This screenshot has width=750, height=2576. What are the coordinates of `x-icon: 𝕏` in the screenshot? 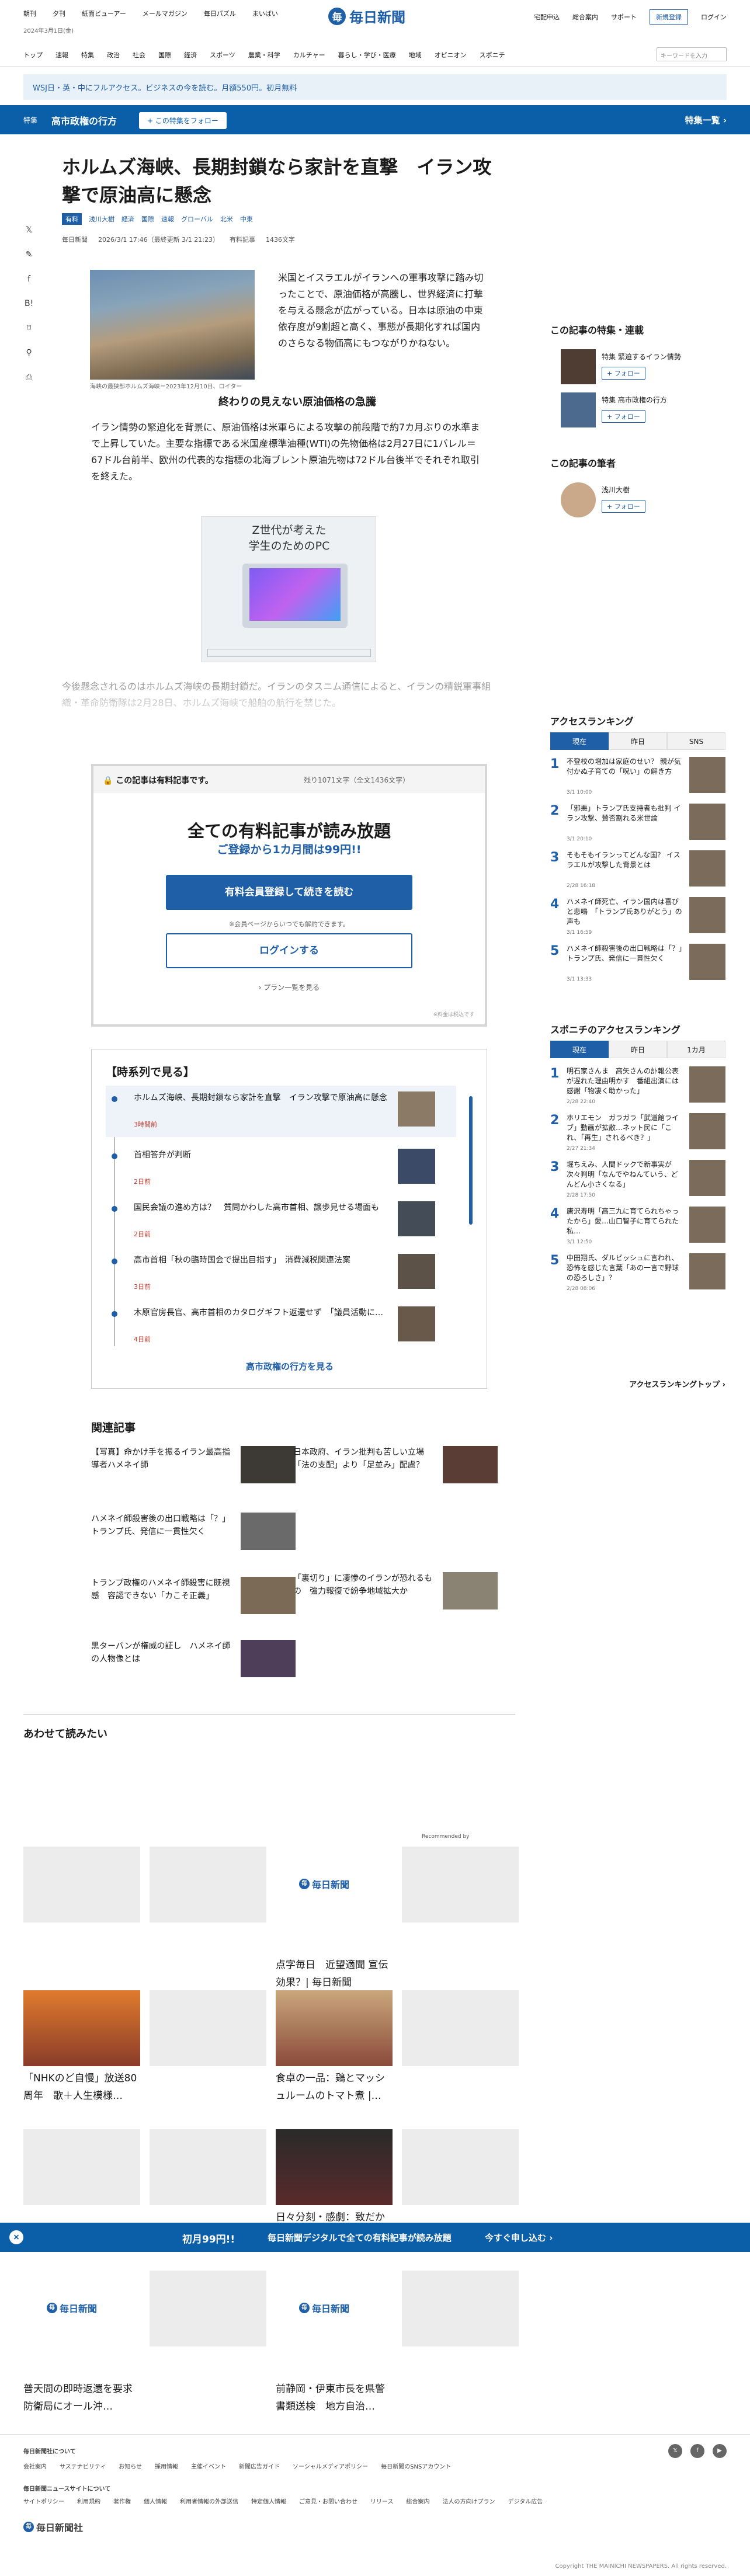 It's located at (675, 2451).